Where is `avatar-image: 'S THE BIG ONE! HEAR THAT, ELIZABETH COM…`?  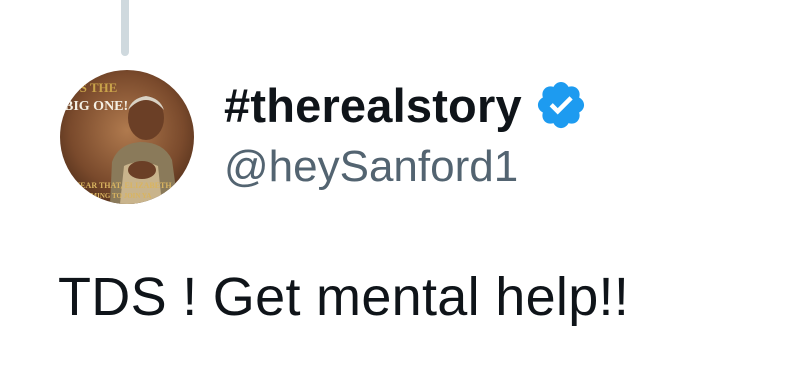 avatar-image: 'S THE BIG ONE! HEAR THAT, ELIZABETH COM… is located at coordinates (127, 137).